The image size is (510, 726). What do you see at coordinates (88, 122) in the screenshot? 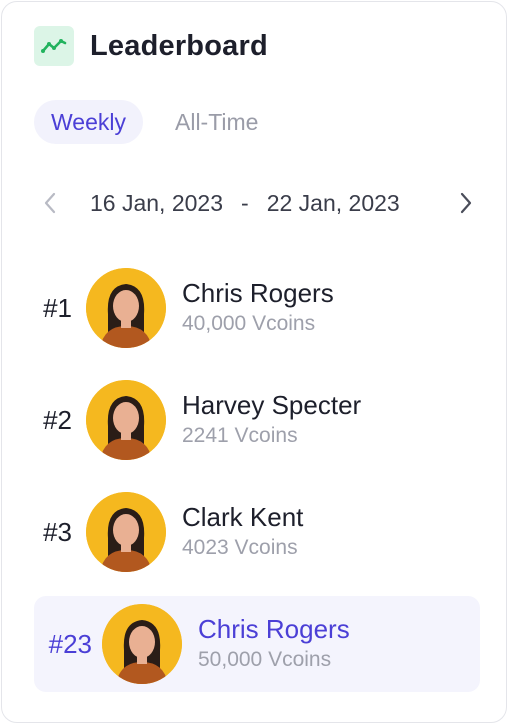
I see `tab-weekly: Weekly` at bounding box center [88, 122].